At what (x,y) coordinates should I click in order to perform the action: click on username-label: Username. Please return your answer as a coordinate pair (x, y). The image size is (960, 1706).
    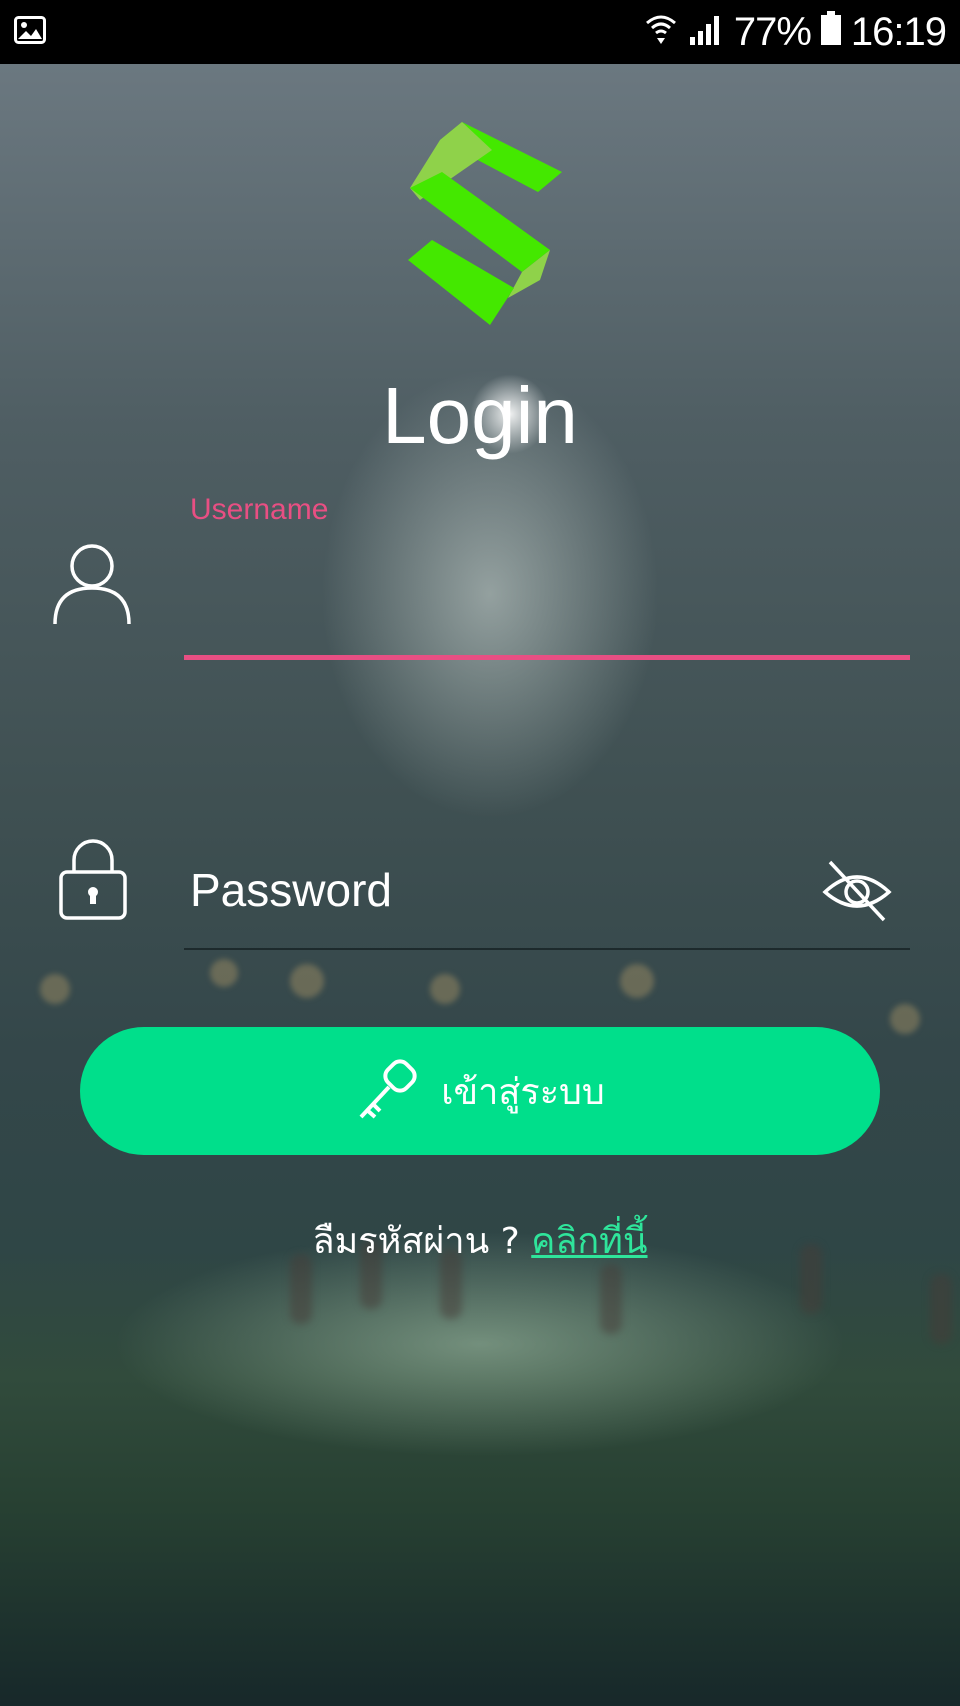
    Looking at the image, I should click on (259, 509).